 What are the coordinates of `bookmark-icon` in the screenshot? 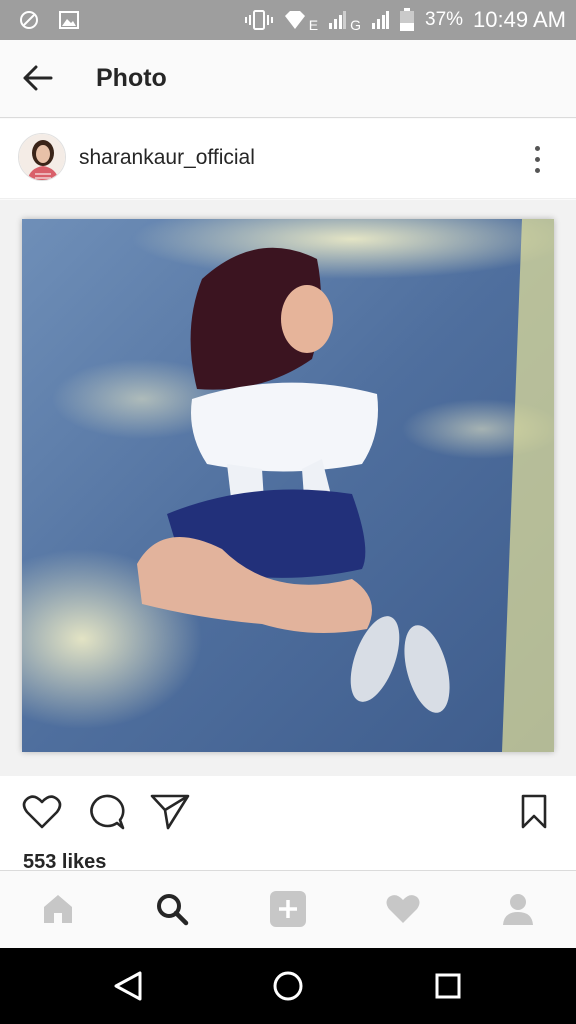 It's located at (534, 814).